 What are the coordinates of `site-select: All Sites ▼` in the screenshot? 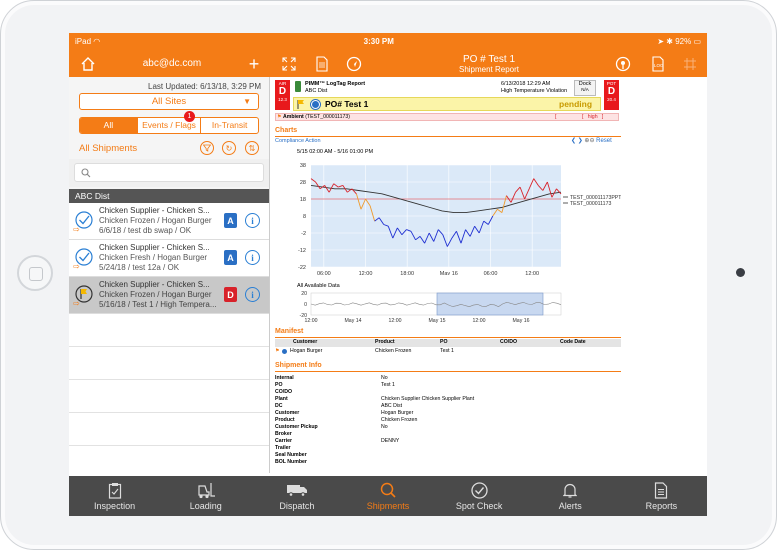 It's located at (169, 101).